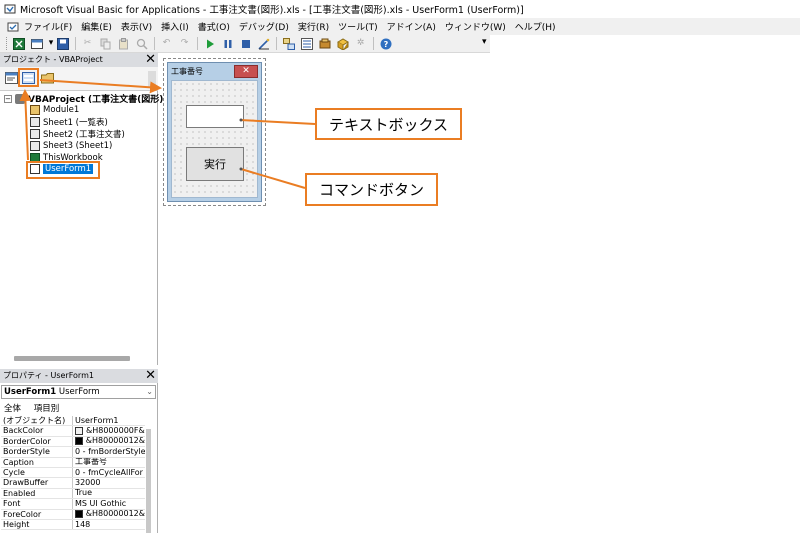  What do you see at coordinates (109, 451) in the screenshot?
I see `property-value: 0 - fmBorderStyle` at bounding box center [109, 451].